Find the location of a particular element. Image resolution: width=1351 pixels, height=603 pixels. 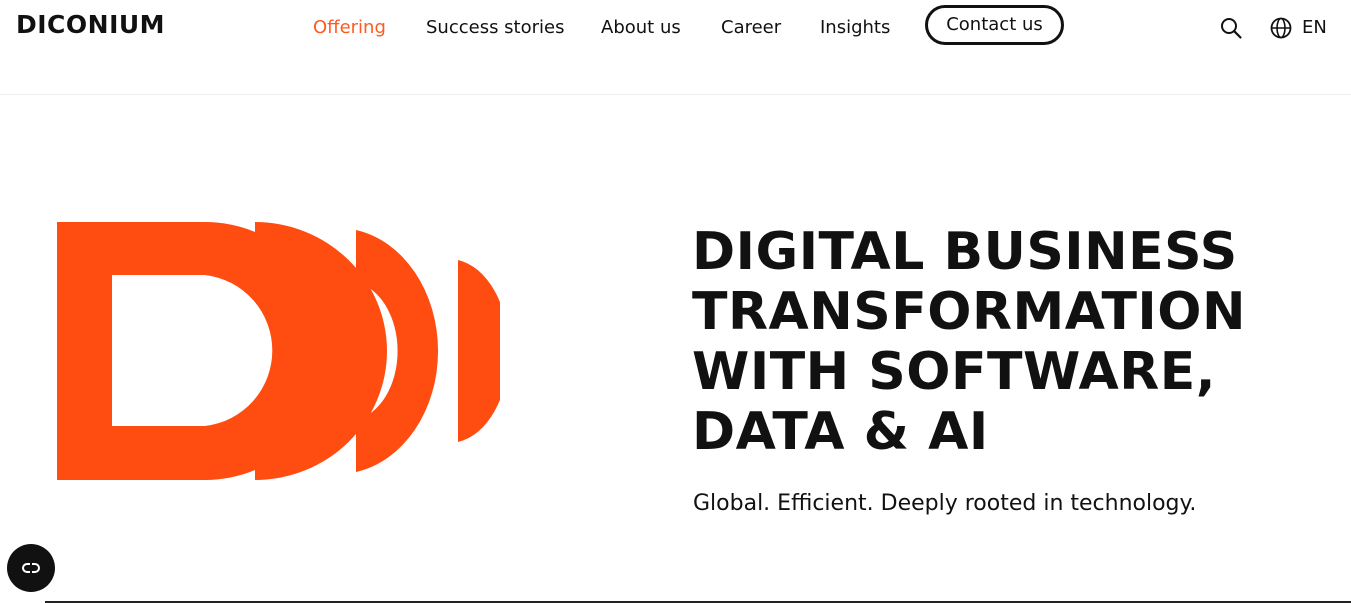

logo: DICONIUM is located at coordinates (90, 25).